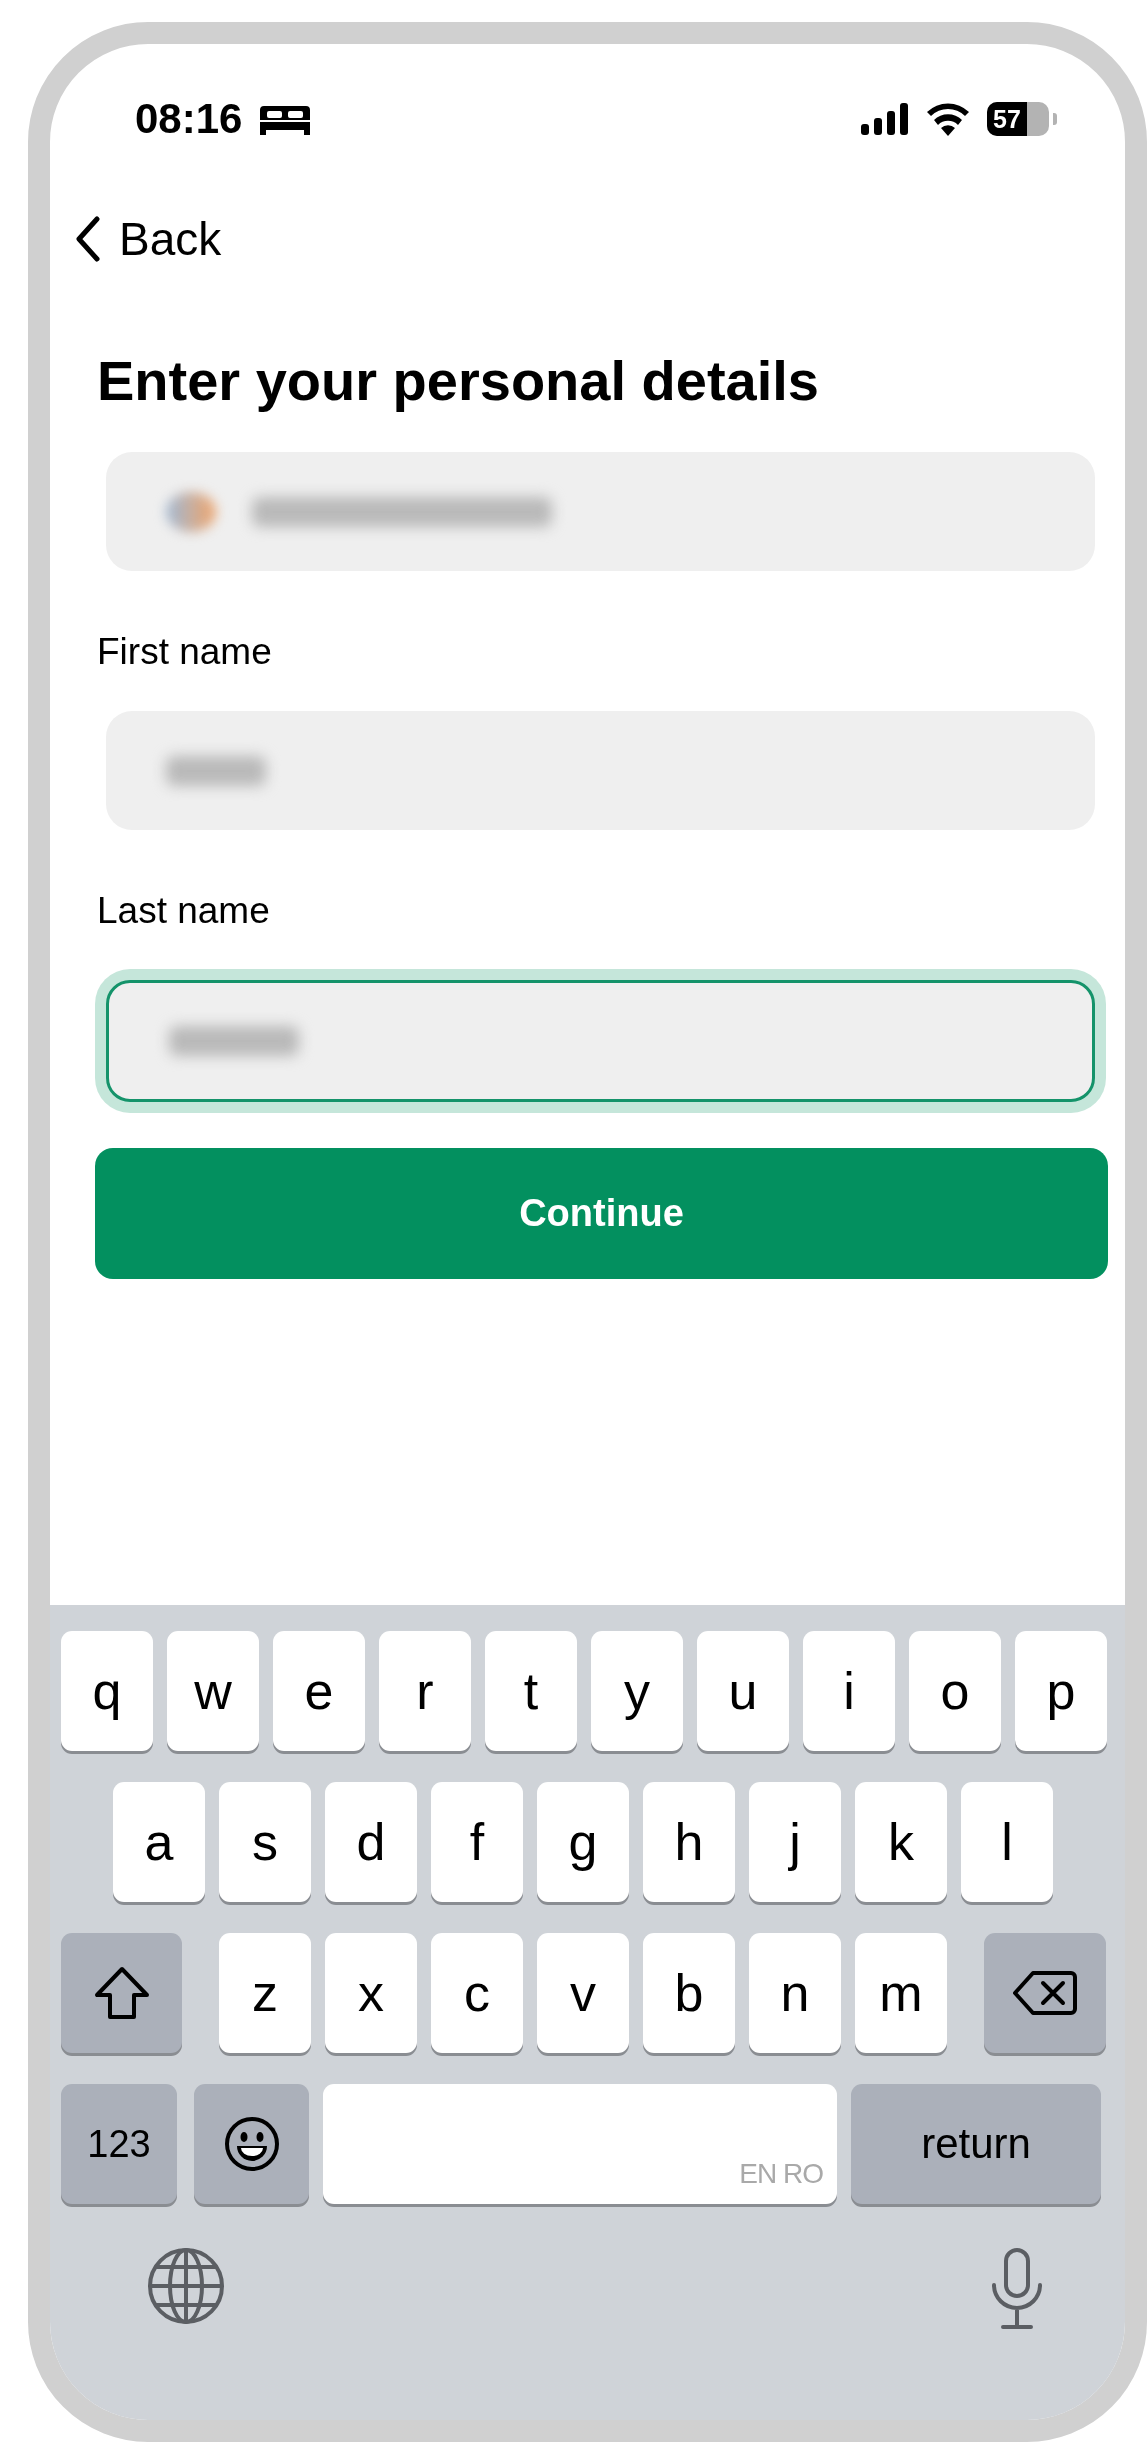 This screenshot has height=2444, width=1147. I want to click on letter-key: j, so click(795, 1842).